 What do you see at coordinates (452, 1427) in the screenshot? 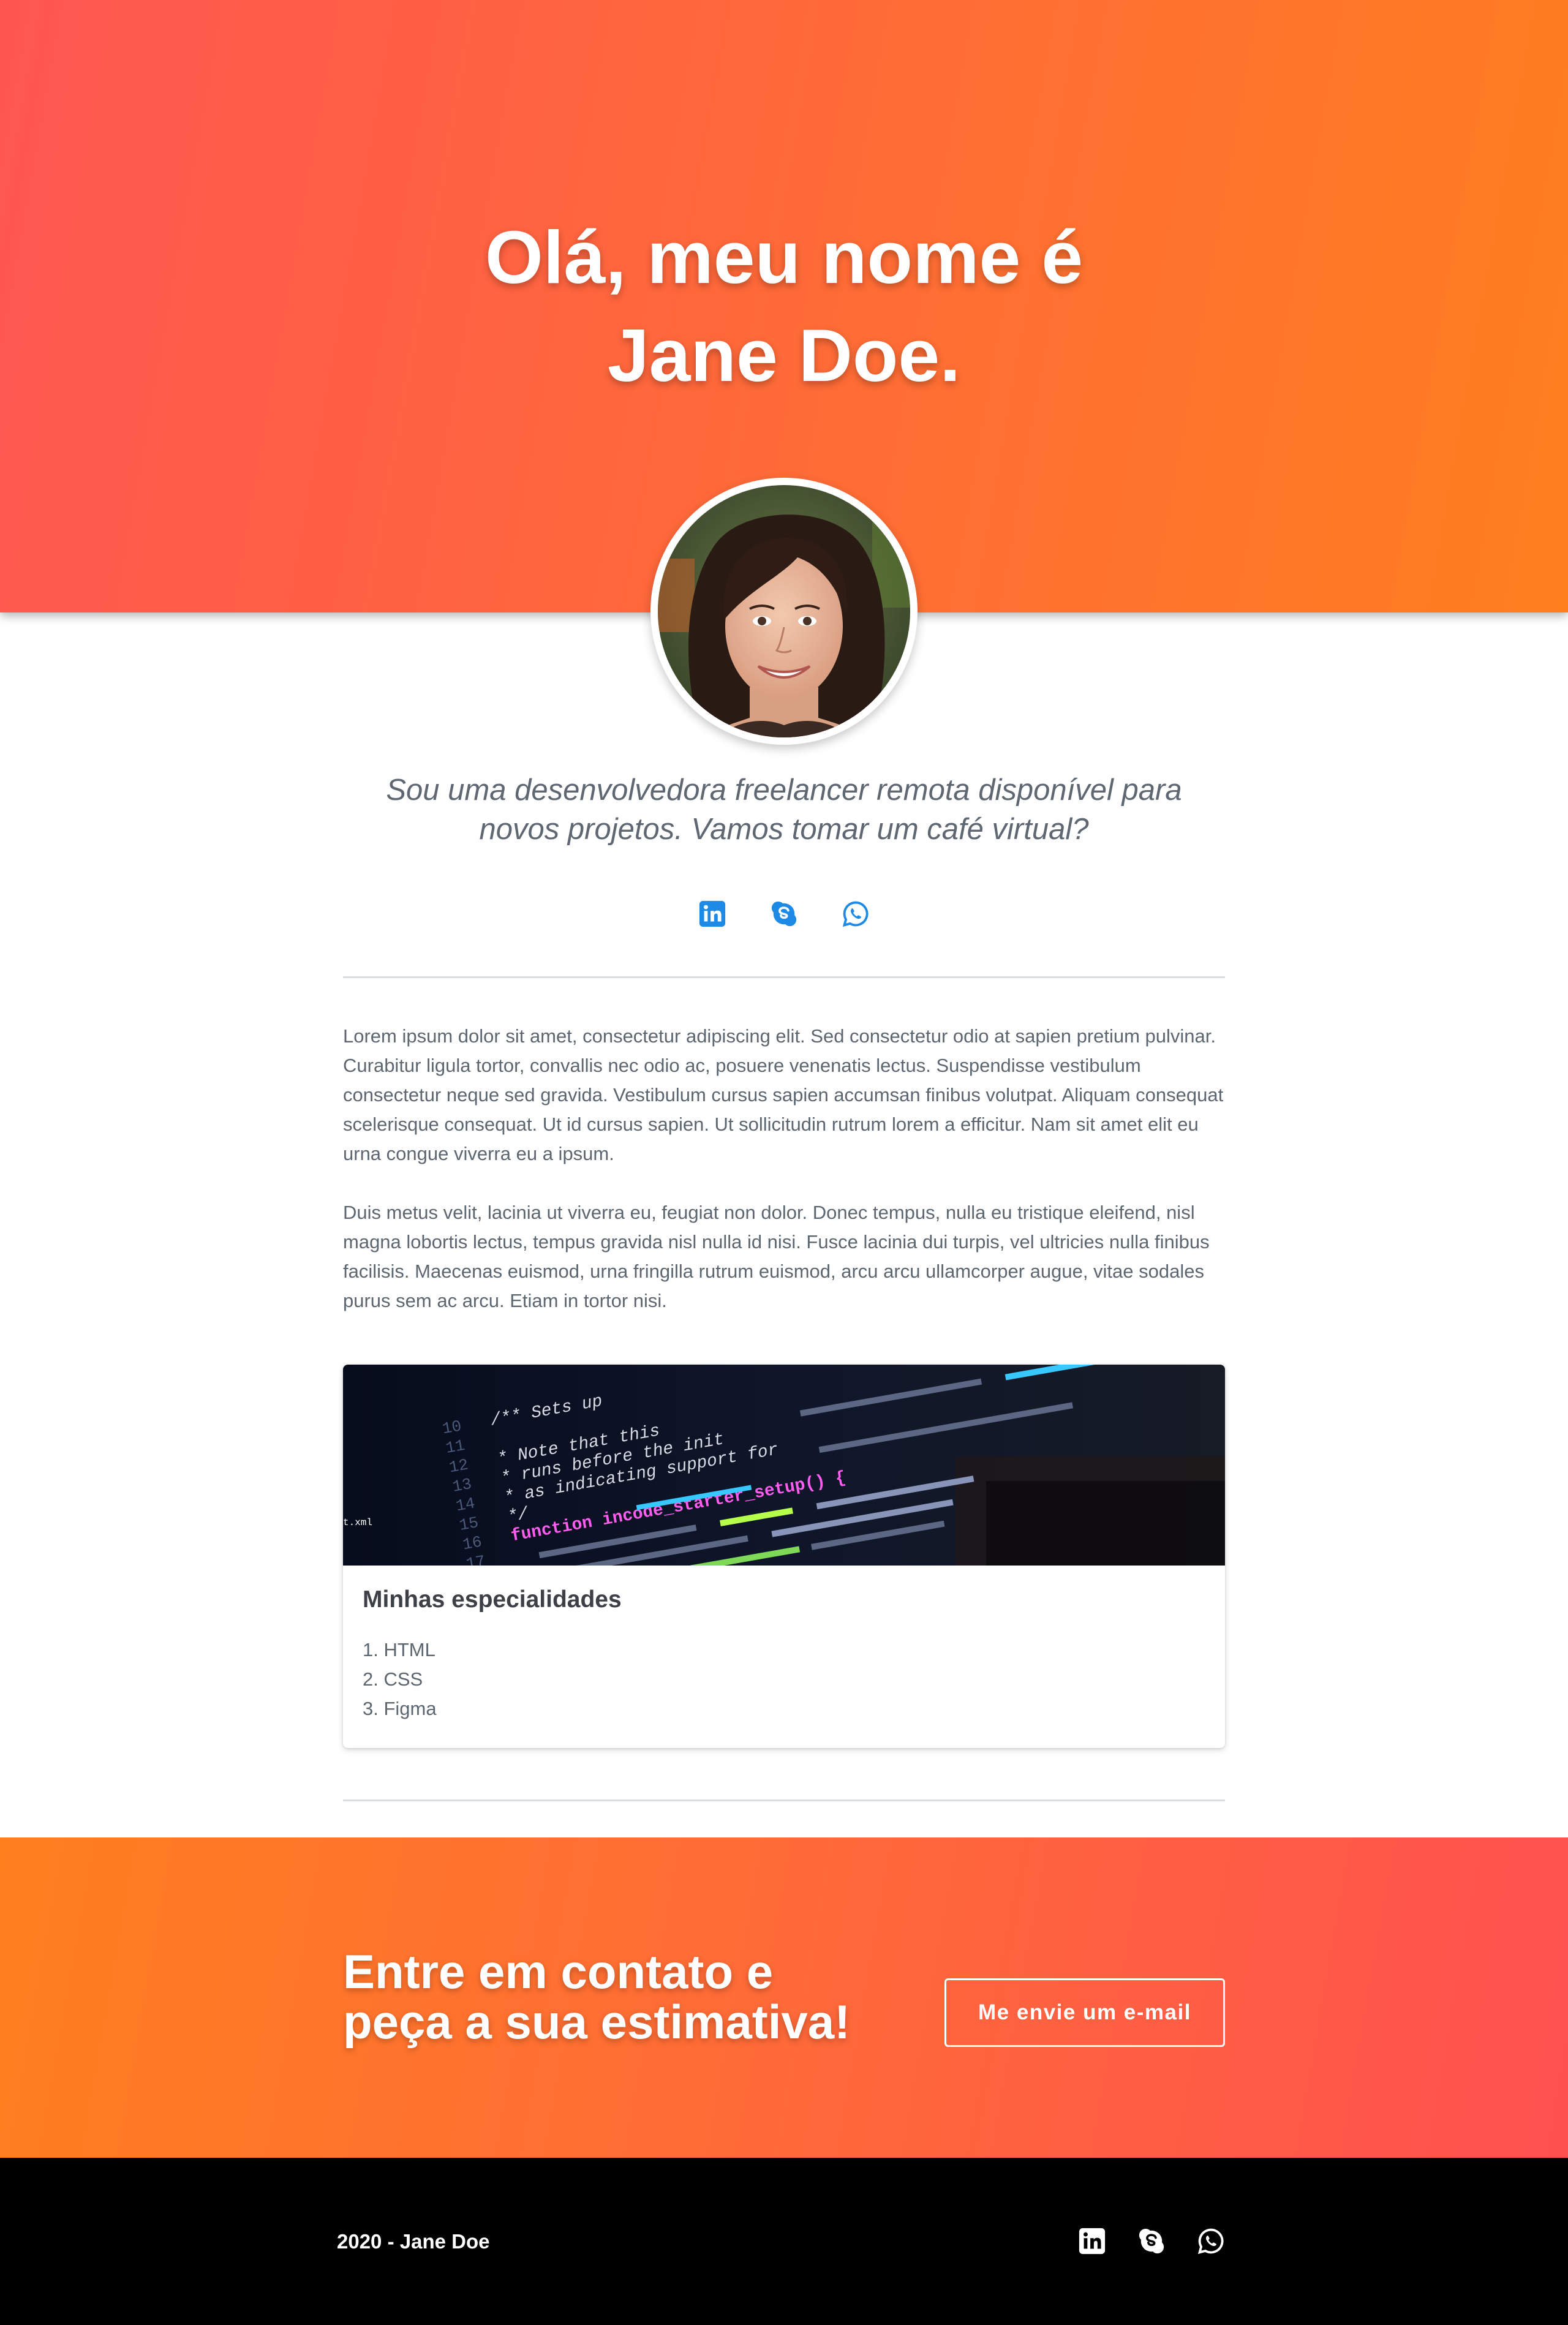
I see `svg-text: 10` at bounding box center [452, 1427].